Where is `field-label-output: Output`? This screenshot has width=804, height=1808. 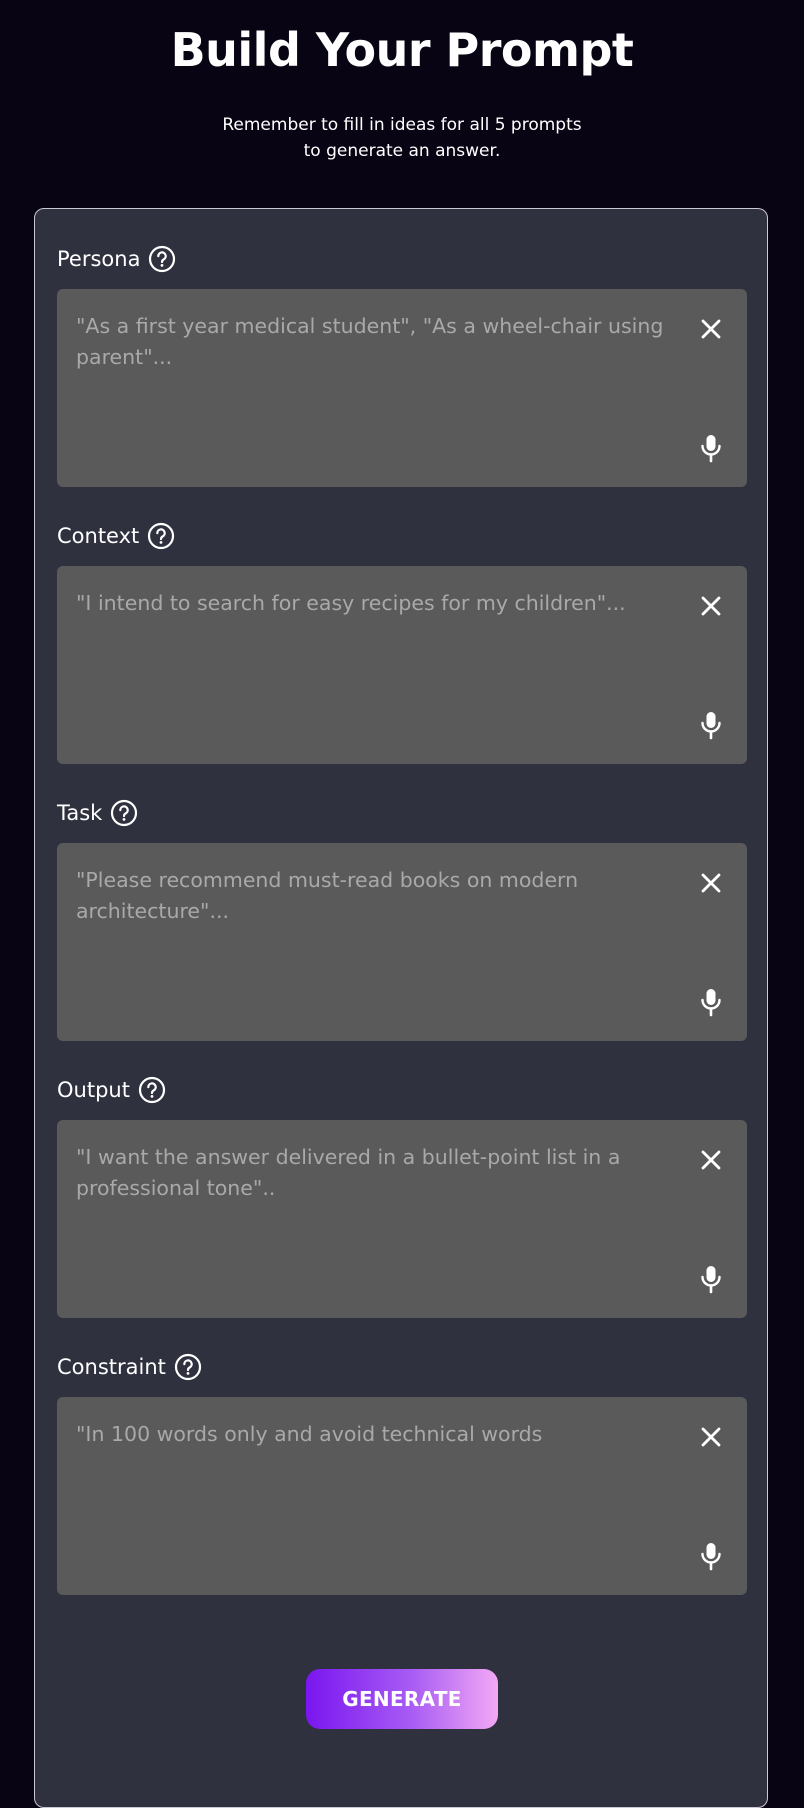 field-label-output: Output is located at coordinates (93, 1090).